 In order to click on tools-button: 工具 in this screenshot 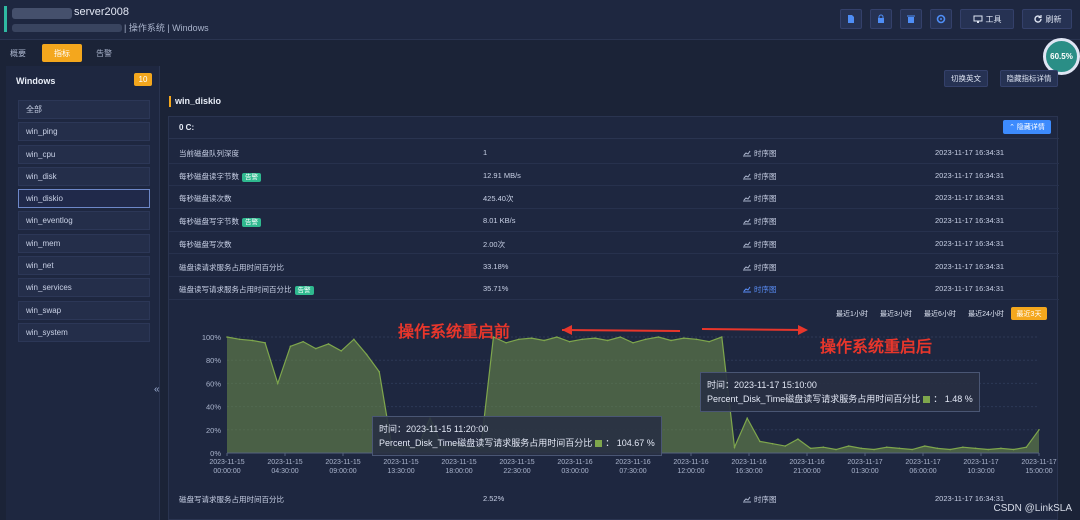, I will do `click(987, 19)`.